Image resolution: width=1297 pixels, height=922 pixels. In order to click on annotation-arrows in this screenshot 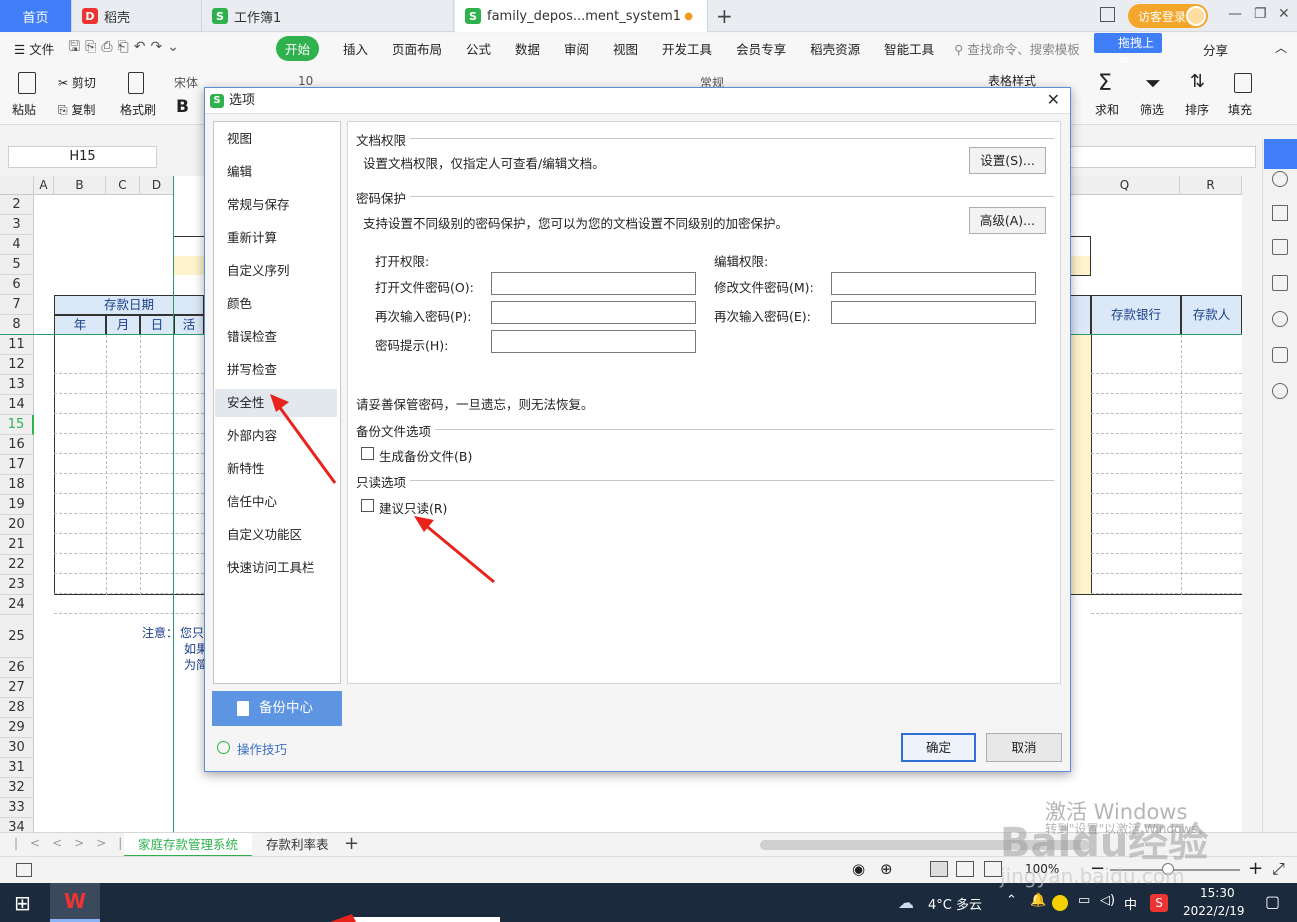, I will do `click(382, 658)`.